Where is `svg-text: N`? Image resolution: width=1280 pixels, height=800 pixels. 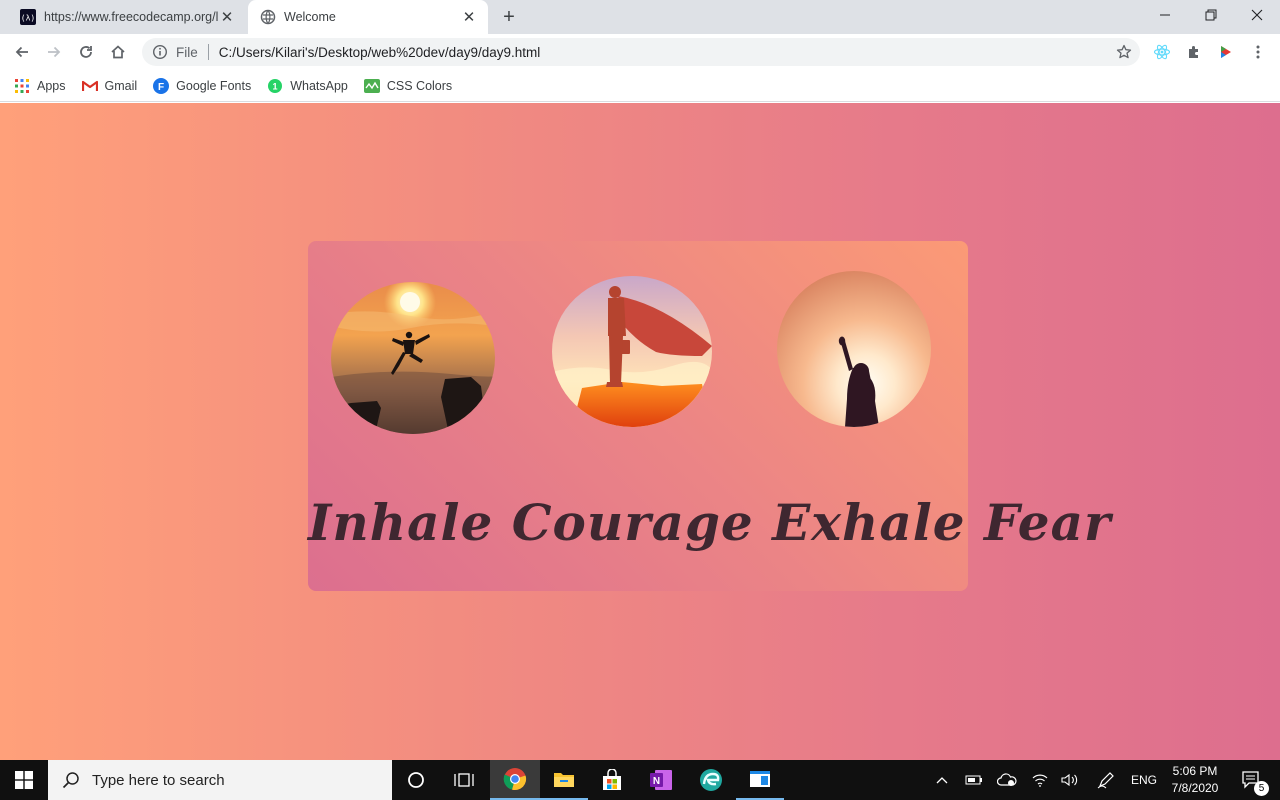 svg-text: N is located at coordinates (656, 781).